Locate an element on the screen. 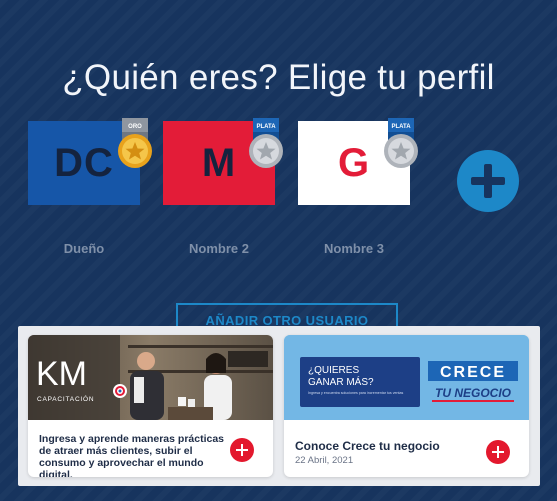 The height and width of the screenshot is (501, 557). add-profile-button is located at coordinates (488, 181).